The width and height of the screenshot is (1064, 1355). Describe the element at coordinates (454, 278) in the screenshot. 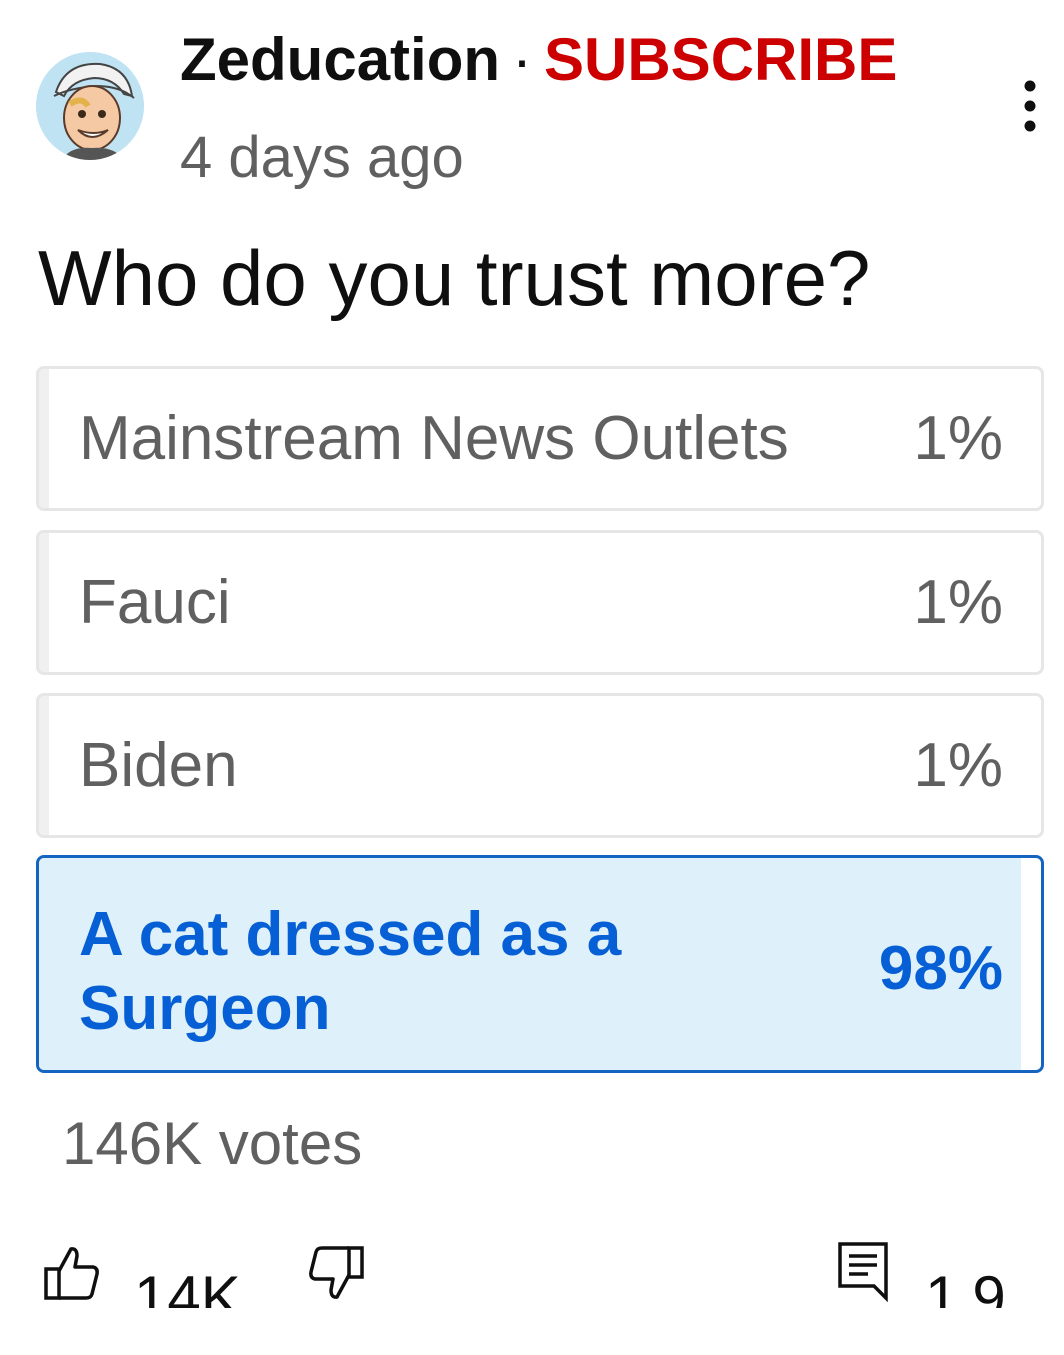

I see `poll-question: Who do you trust more?` at that location.